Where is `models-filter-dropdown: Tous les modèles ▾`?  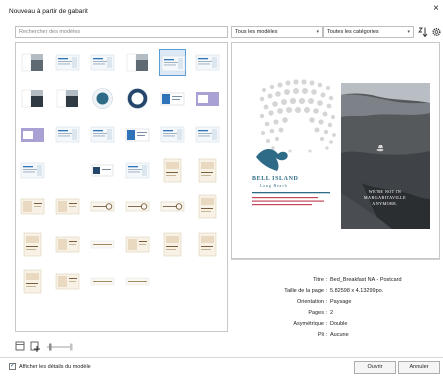 models-filter-dropdown: Tous les modèles ▾ is located at coordinates (277, 32).